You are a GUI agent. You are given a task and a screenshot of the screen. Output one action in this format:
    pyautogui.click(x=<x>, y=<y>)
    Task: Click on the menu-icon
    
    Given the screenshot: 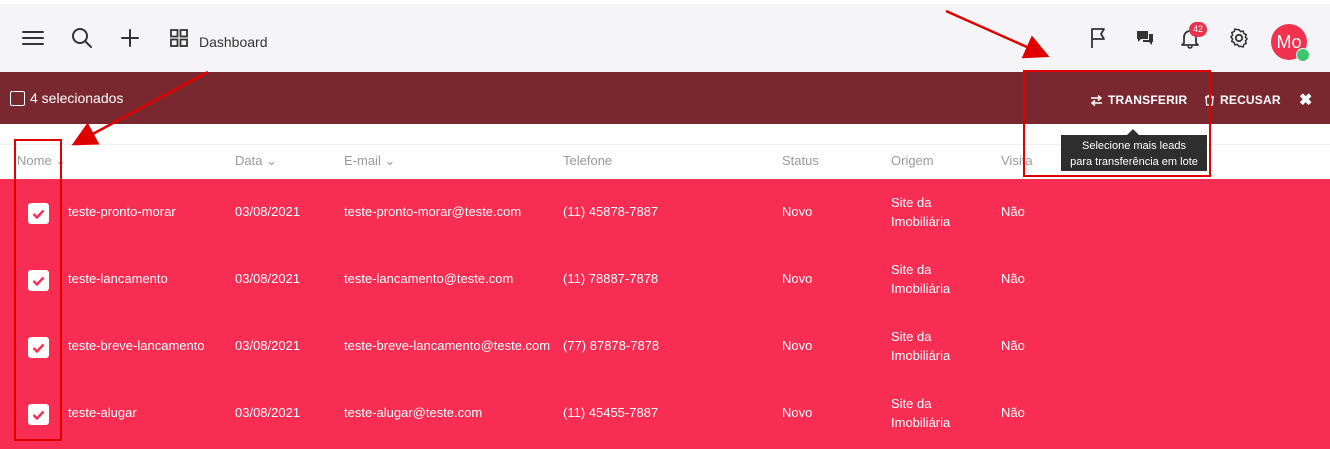 What is the action you would take?
    pyautogui.click(x=33, y=38)
    